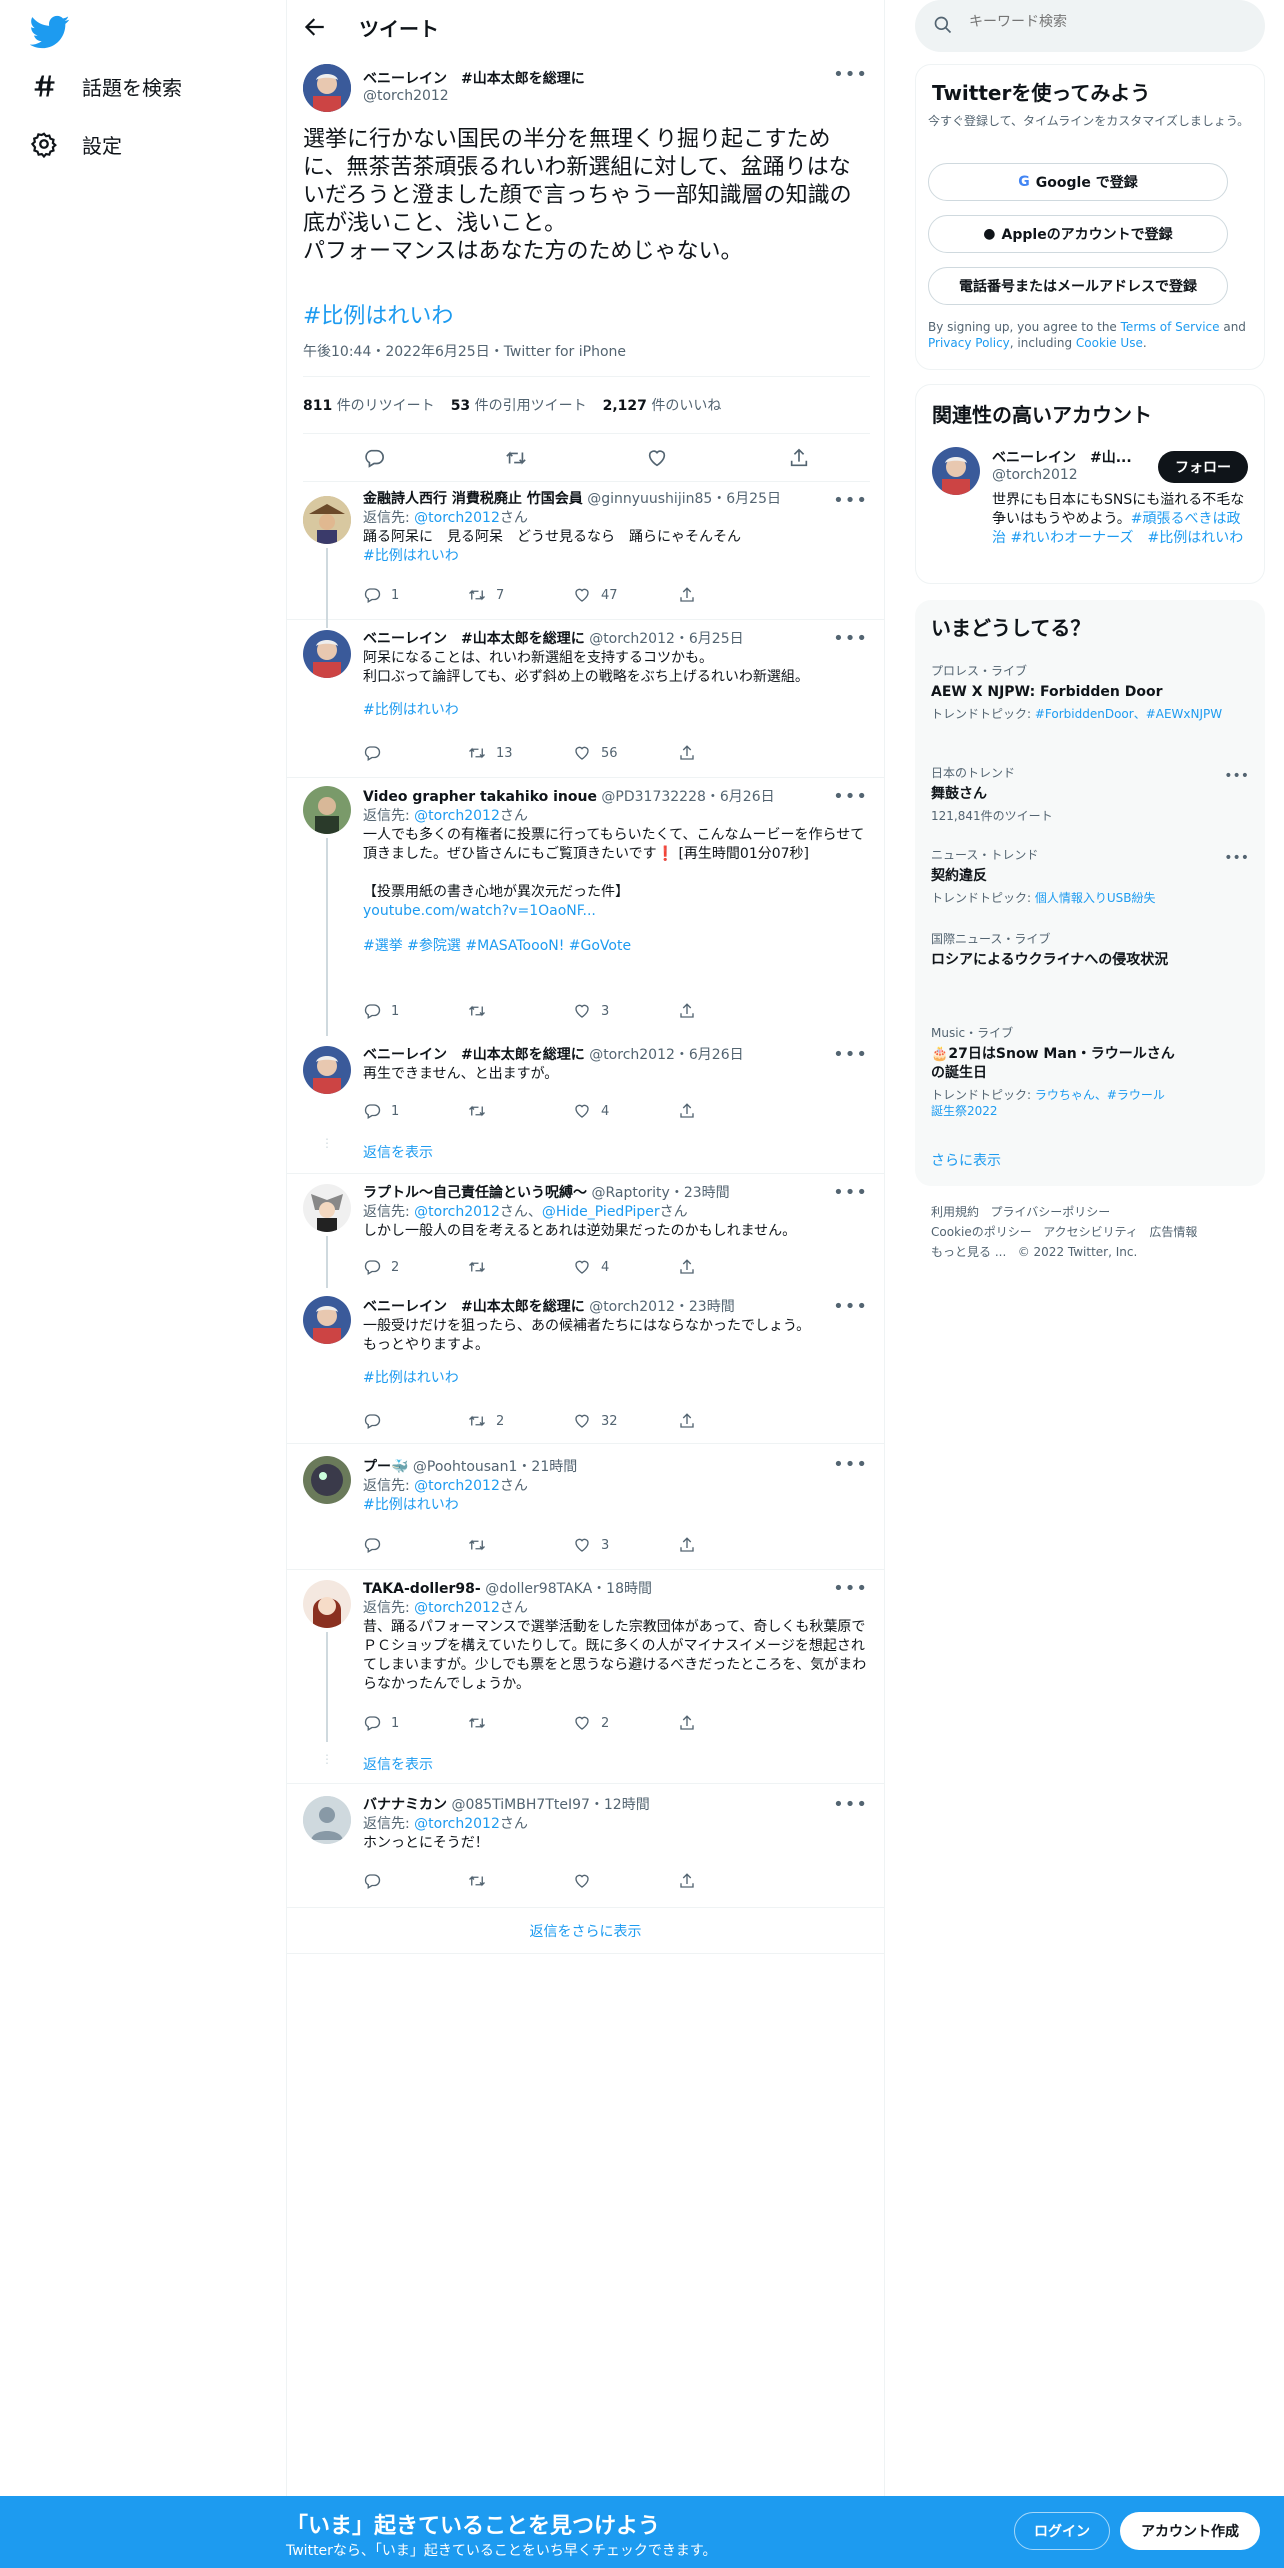  What do you see at coordinates (1203, 467) in the screenshot?
I see `follow-button: フォロー` at bounding box center [1203, 467].